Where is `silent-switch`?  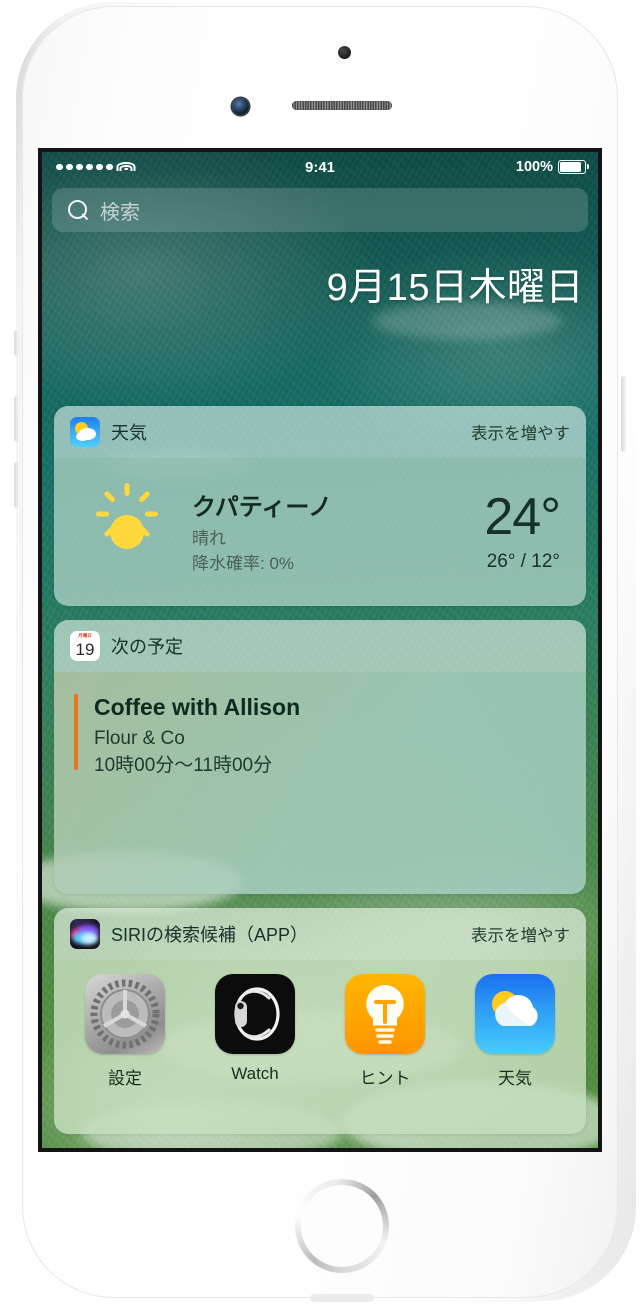
silent-switch is located at coordinates (16, 343).